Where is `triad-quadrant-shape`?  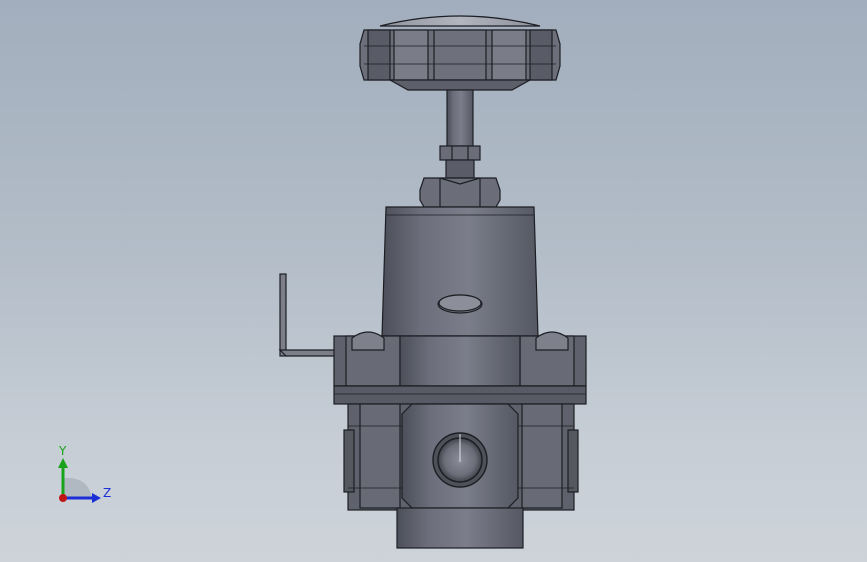 triad-quadrant-shape is located at coordinates (77, 487).